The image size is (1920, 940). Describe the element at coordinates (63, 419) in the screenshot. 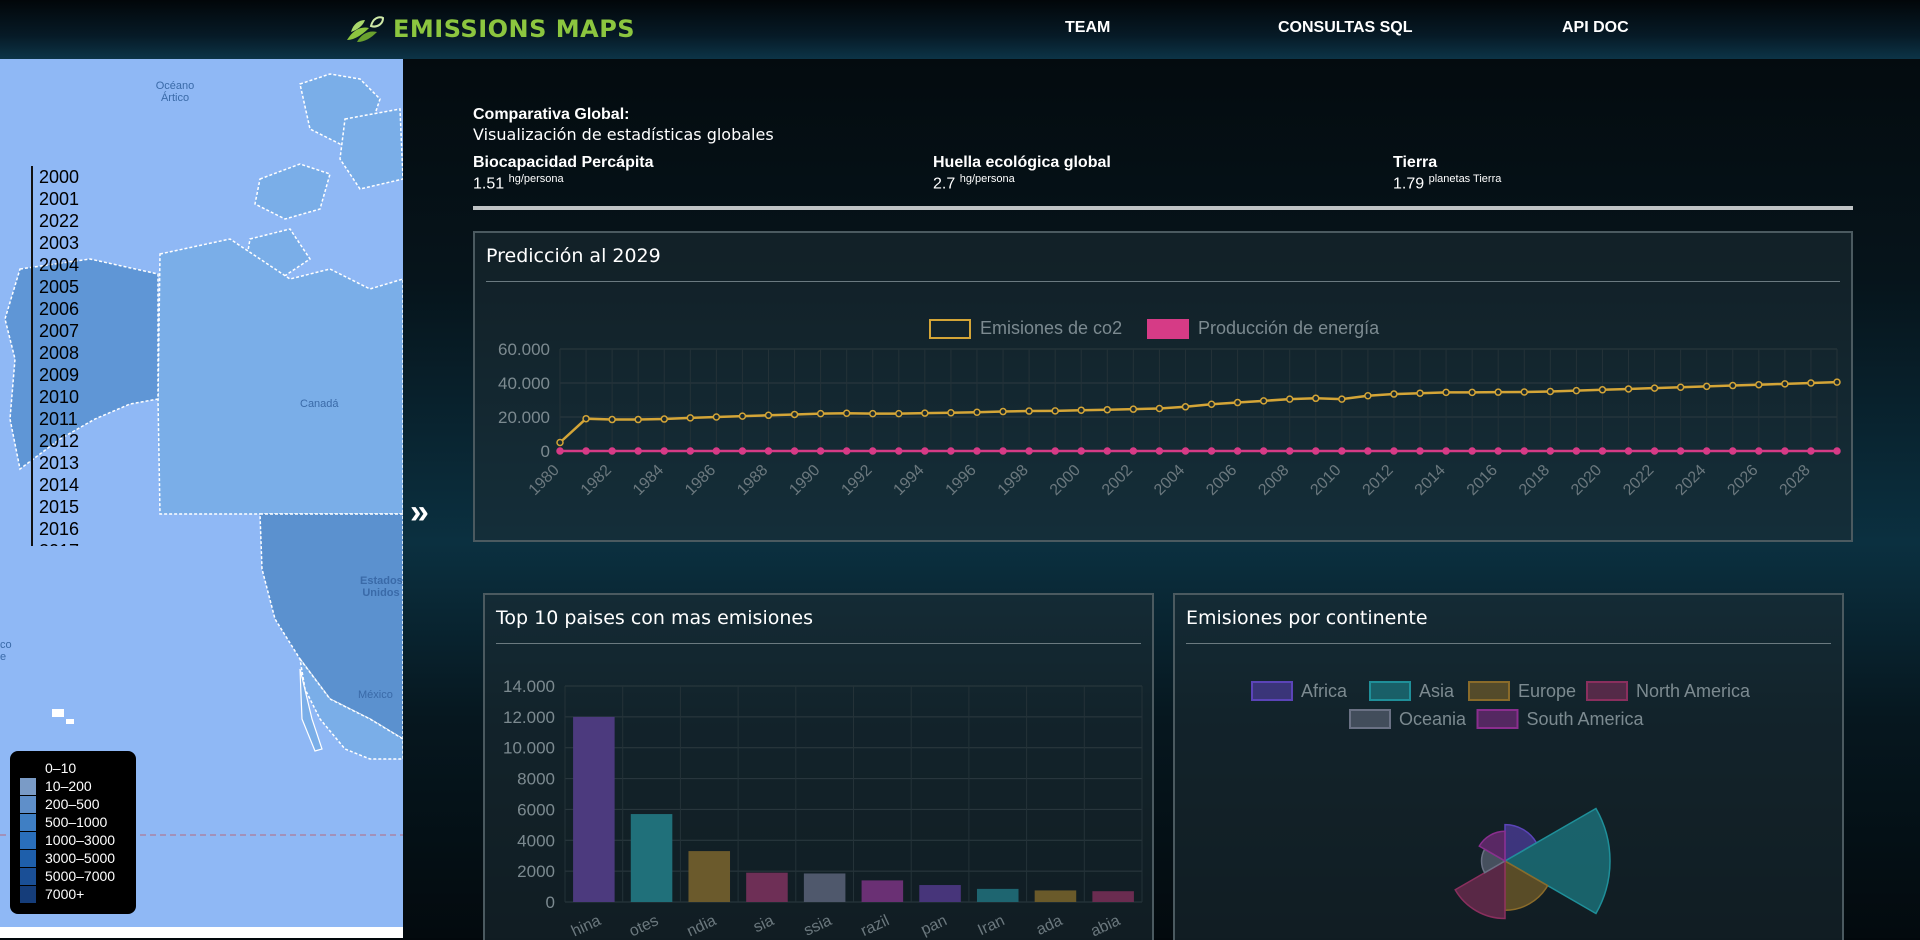

I see `year-option: 2011` at that location.